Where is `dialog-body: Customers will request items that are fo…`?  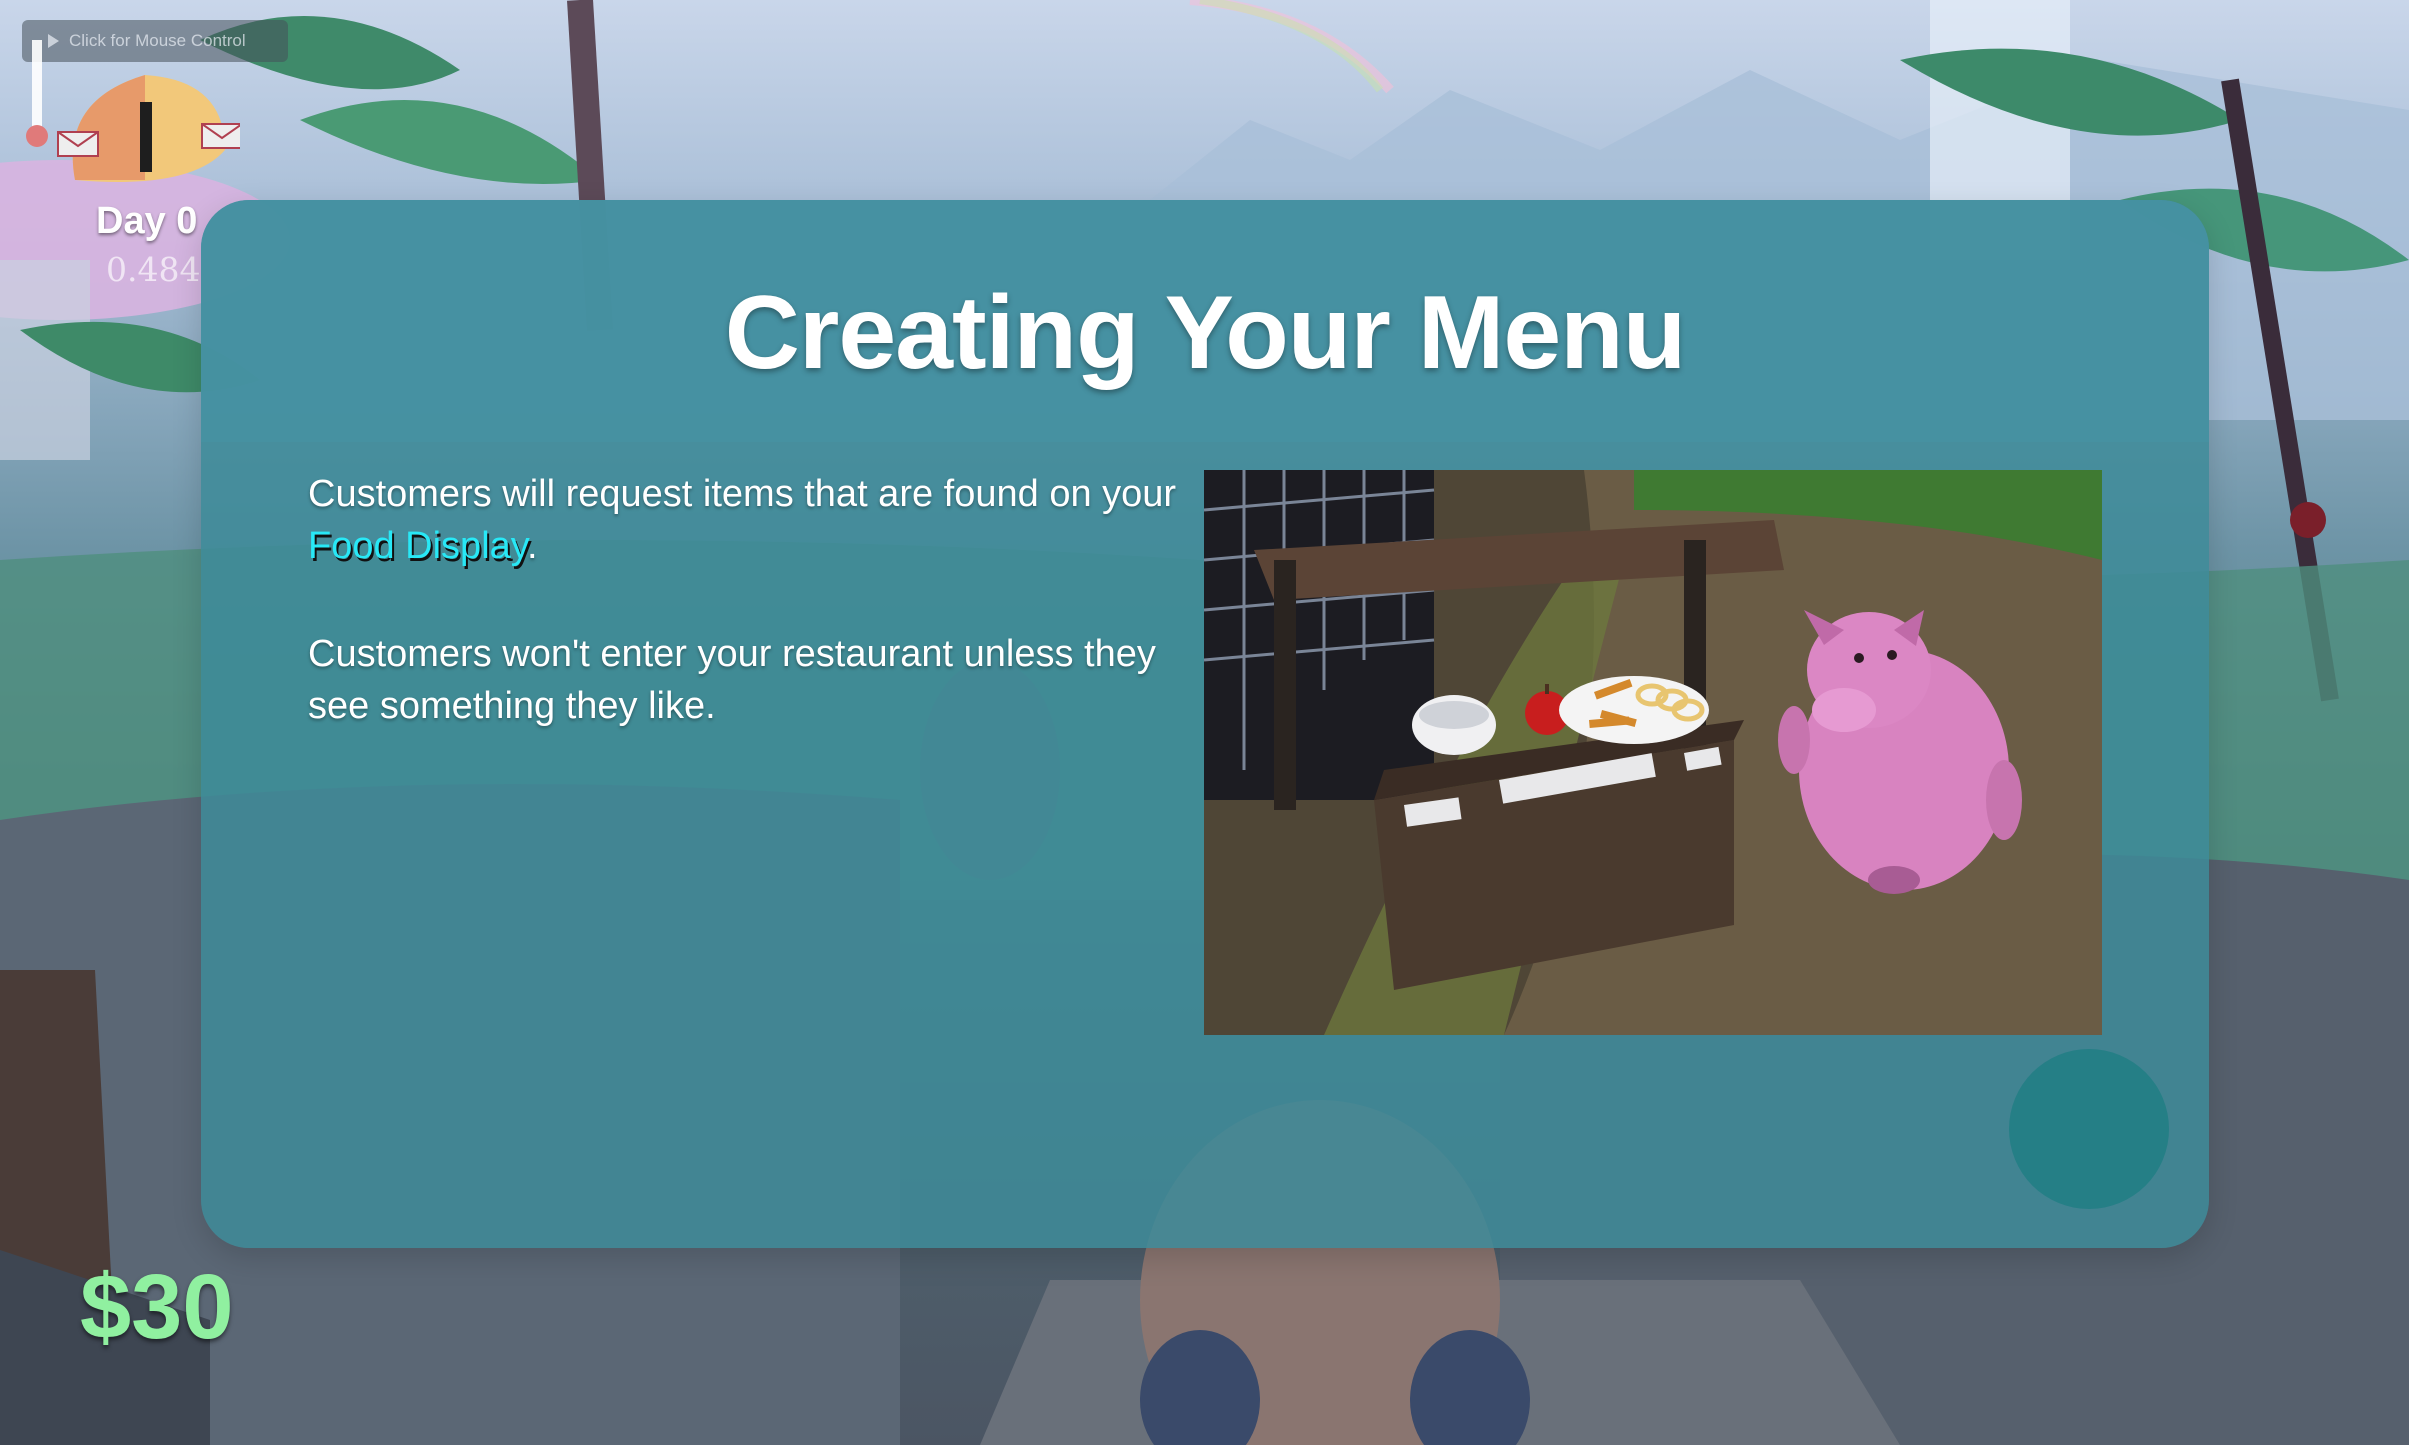
dialog-body: Customers will request items that are fo… is located at coordinates (748, 628).